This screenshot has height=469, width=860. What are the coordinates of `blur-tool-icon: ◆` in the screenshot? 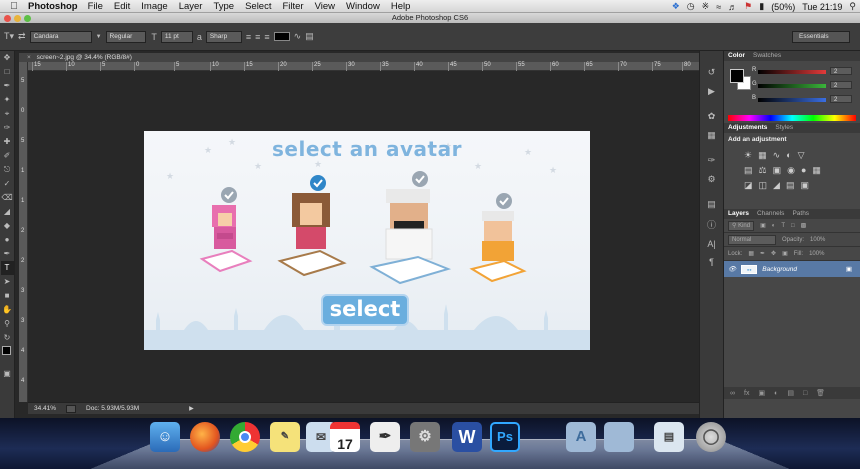 It's located at (7, 226).